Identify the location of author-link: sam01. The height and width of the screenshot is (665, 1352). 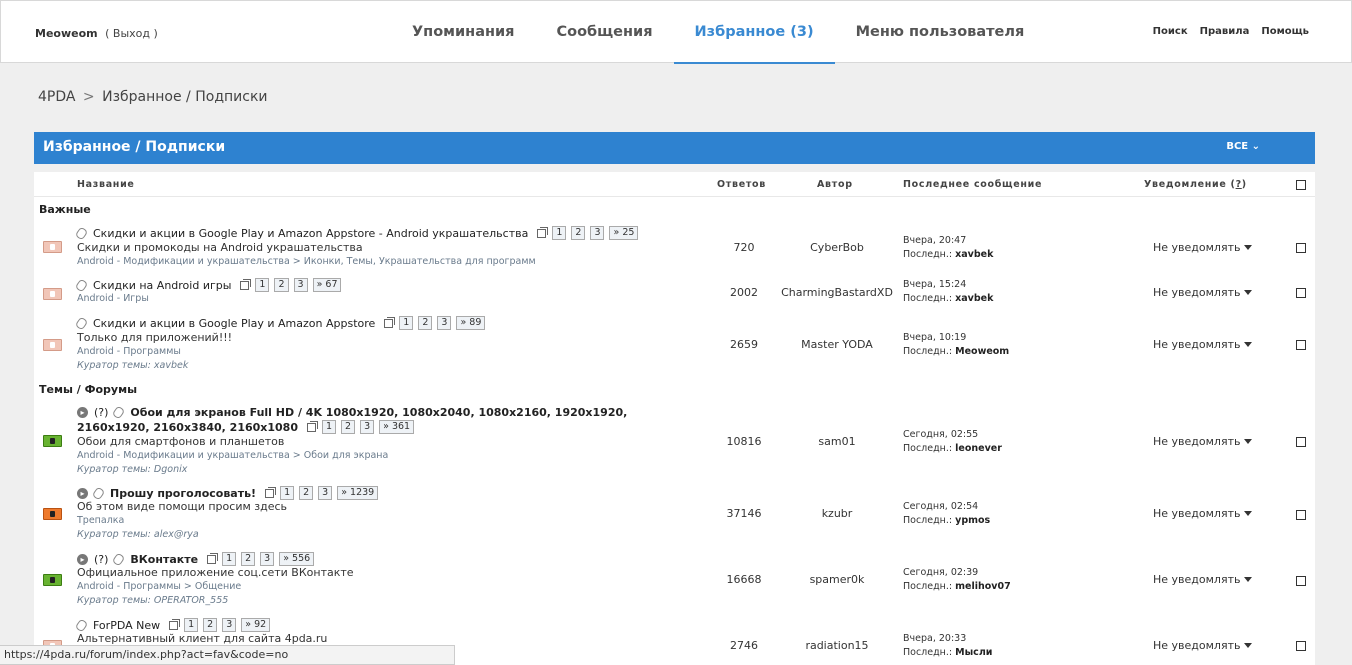
(837, 441).